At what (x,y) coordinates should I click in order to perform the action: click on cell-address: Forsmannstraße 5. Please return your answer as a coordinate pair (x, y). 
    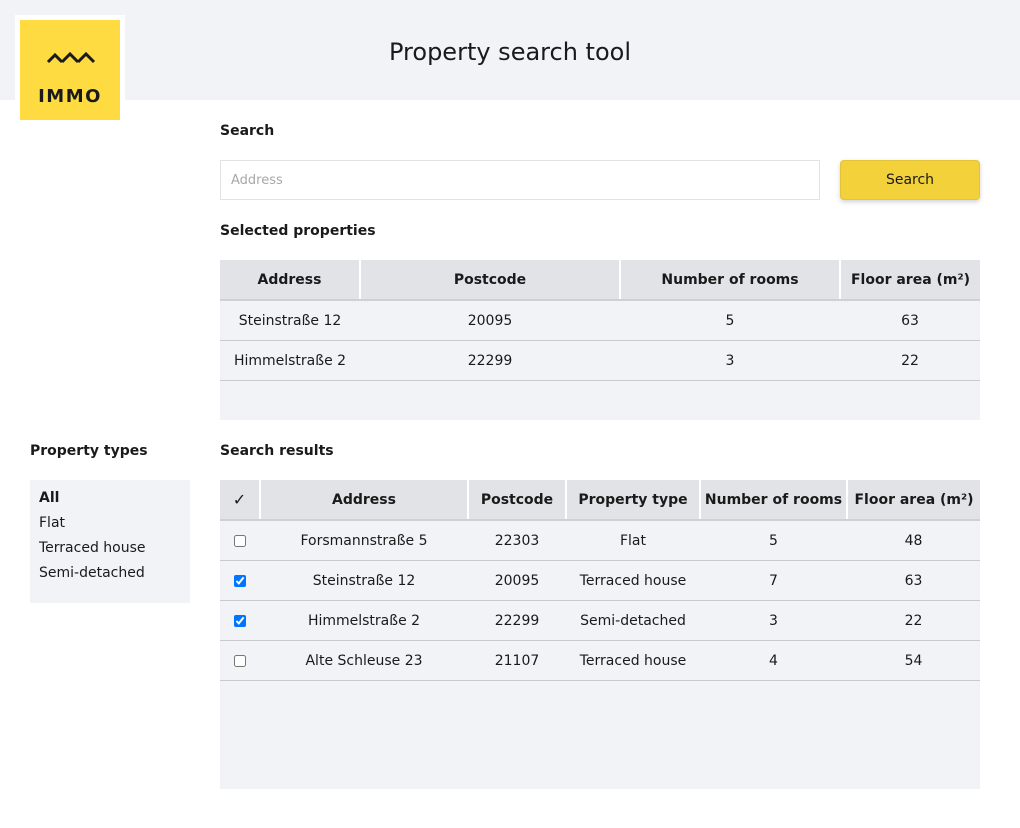
    Looking at the image, I should click on (364, 540).